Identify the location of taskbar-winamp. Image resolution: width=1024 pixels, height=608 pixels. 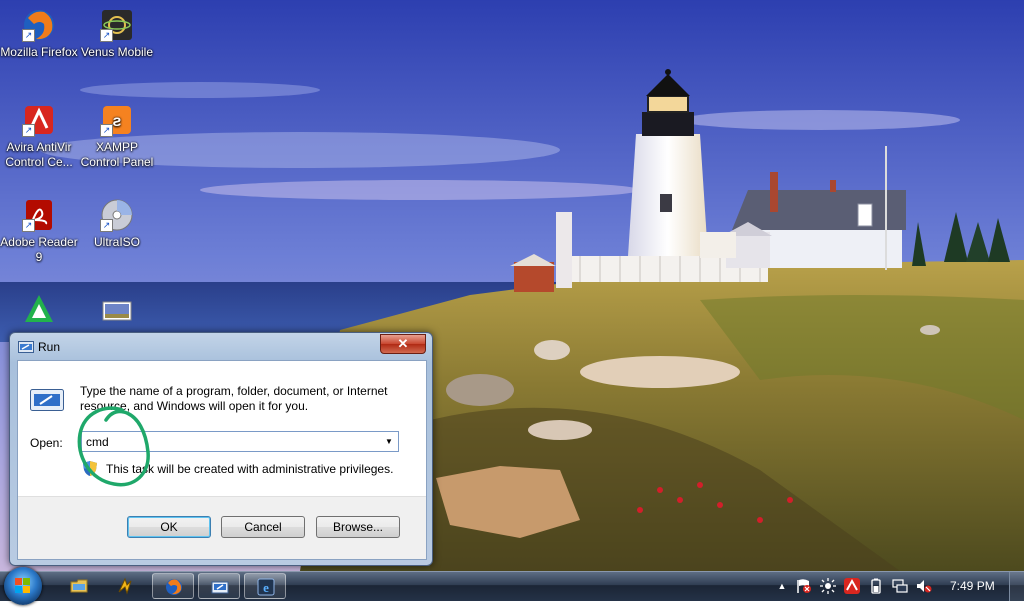
(125, 586).